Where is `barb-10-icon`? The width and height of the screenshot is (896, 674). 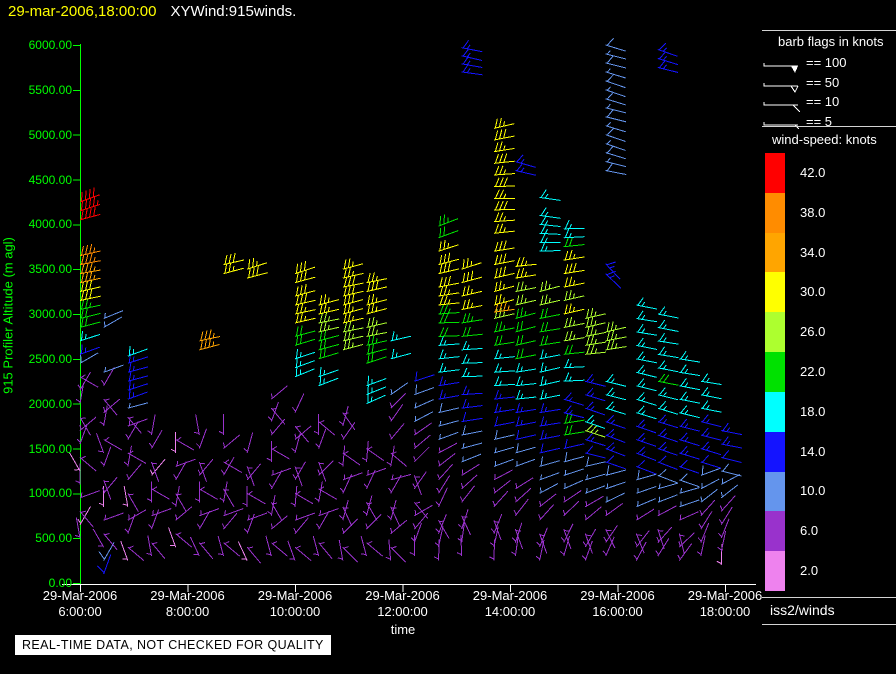 barb-10-icon is located at coordinates (782, 107).